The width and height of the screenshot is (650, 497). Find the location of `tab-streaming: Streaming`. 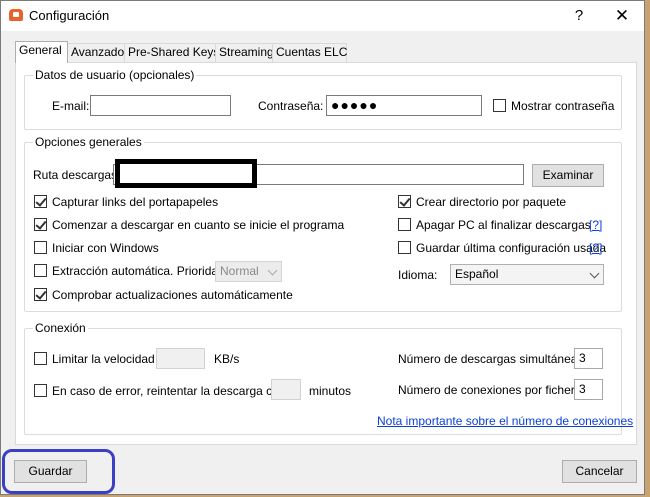

tab-streaming: Streaming is located at coordinates (244, 52).